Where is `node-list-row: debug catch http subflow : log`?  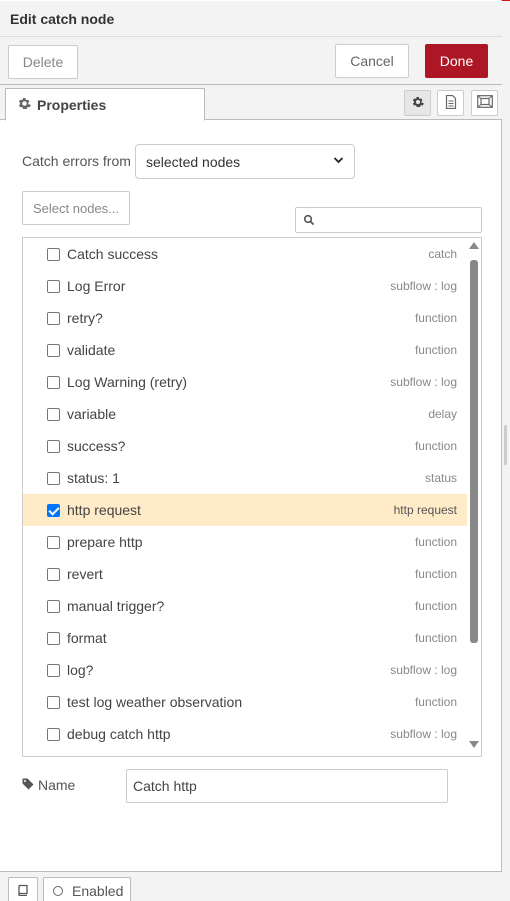 node-list-row: debug catch http subflow : log is located at coordinates (245, 734).